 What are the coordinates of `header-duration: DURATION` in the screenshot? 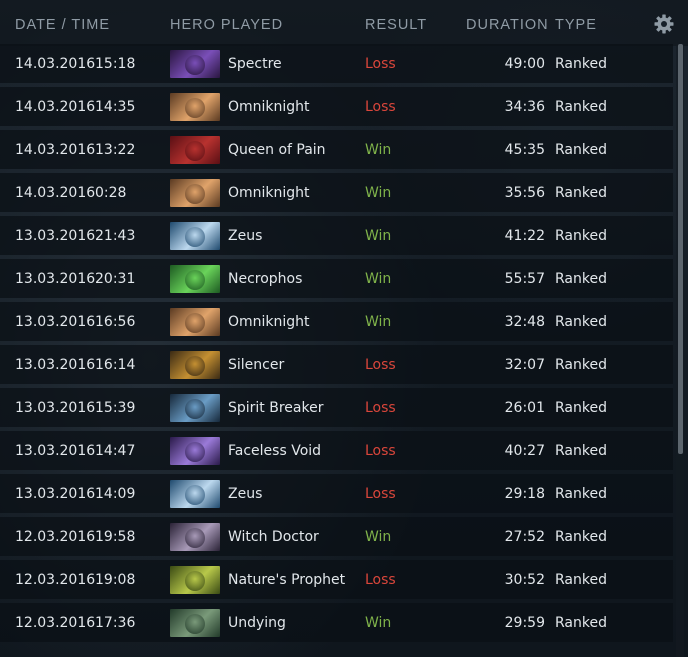 It's located at (507, 25).